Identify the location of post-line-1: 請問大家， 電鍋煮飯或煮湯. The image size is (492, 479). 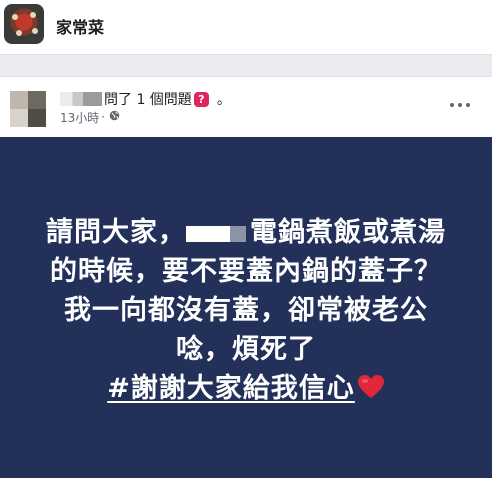
(246, 232).